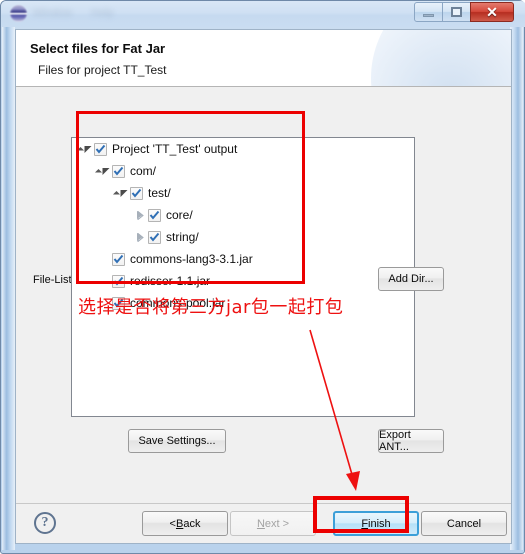 The height and width of the screenshot is (554, 525). I want to click on next-button: Next >, so click(273, 523).